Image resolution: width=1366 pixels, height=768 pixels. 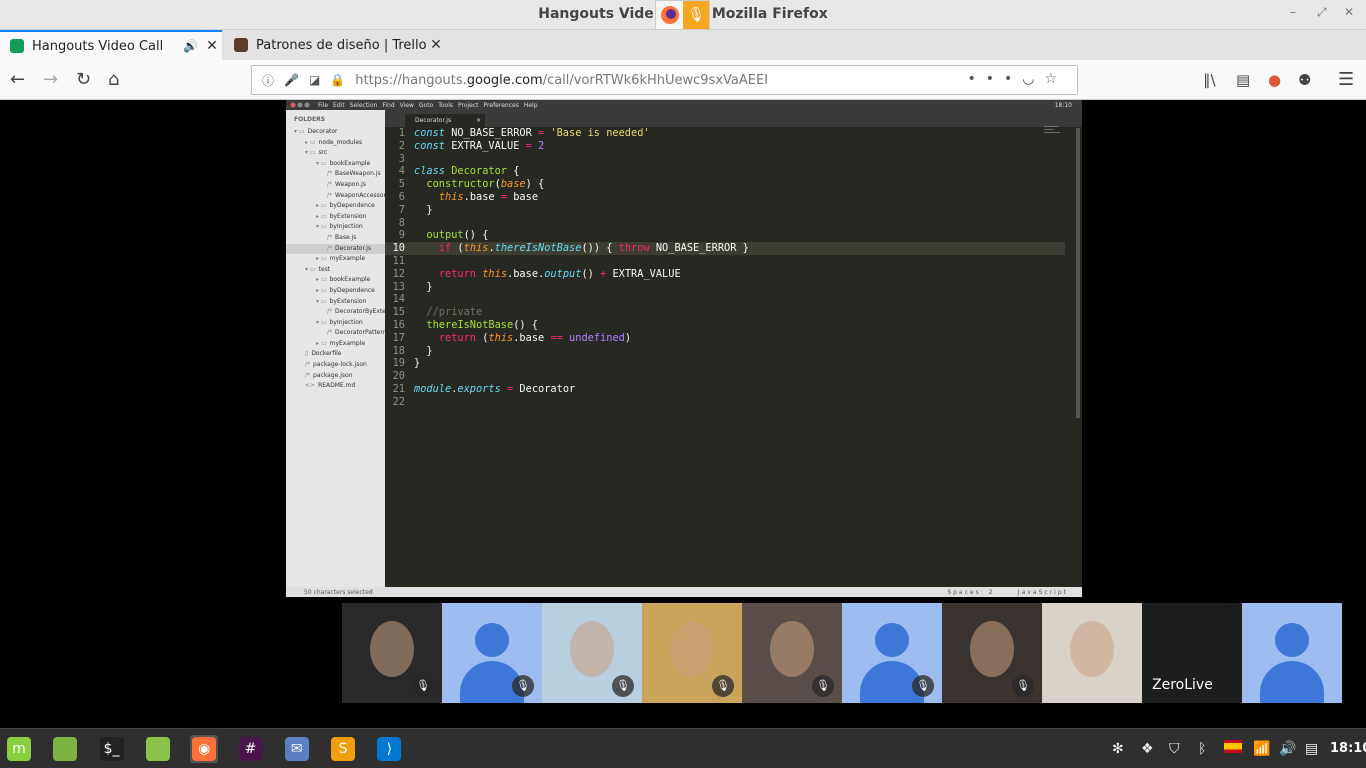 I want to click on tree-item-icon: /*, so click(x=308, y=365).